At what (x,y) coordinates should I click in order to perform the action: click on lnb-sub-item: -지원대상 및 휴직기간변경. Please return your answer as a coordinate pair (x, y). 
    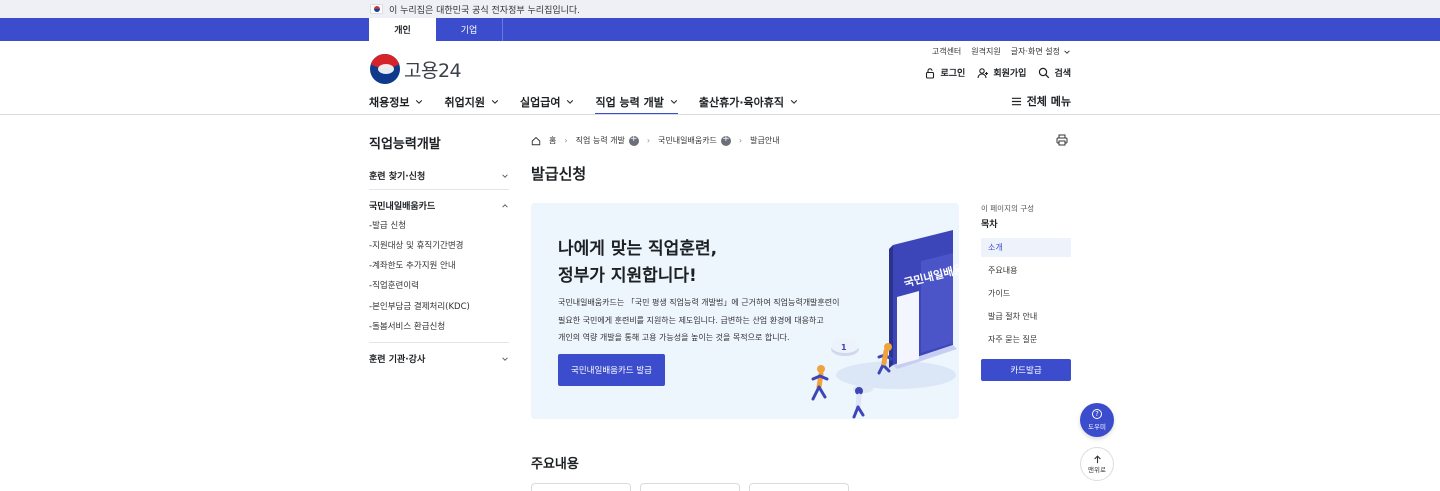
    Looking at the image, I should click on (416, 245).